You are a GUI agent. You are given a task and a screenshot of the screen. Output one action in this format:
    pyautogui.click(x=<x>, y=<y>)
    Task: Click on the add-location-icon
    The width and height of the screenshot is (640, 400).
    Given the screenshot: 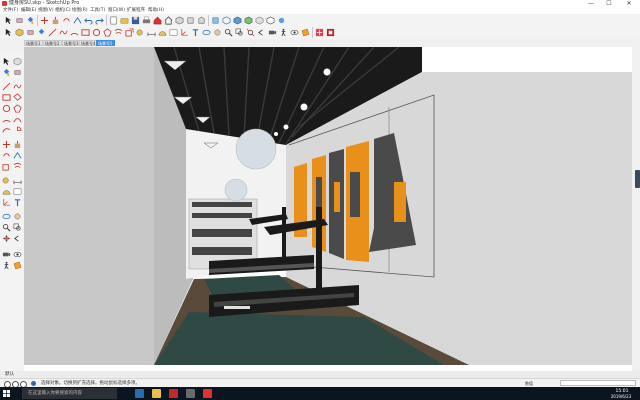 What is the action you would take?
    pyautogui.click(x=319, y=32)
    